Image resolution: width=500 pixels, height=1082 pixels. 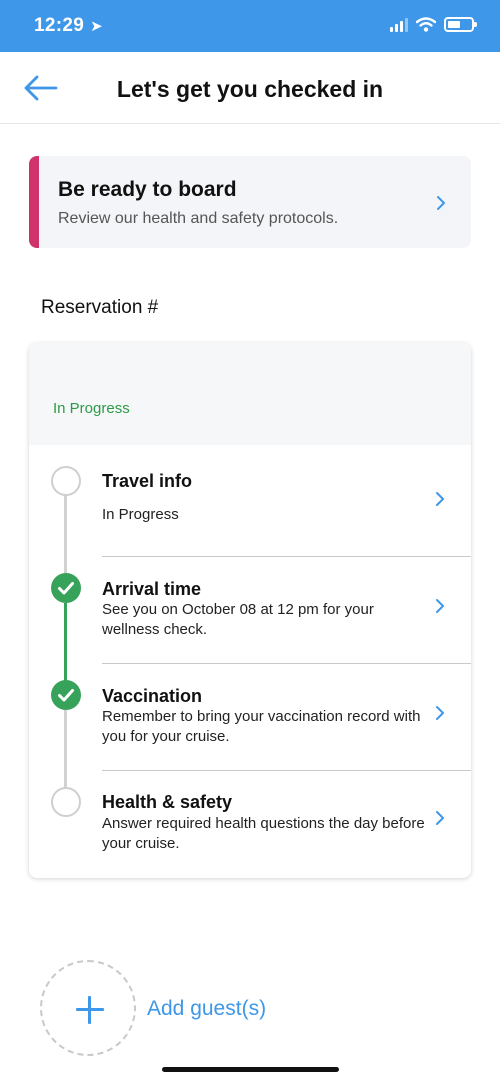 What do you see at coordinates (250, 394) in the screenshot?
I see `card-header: In Progress` at bounding box center [250, 394].